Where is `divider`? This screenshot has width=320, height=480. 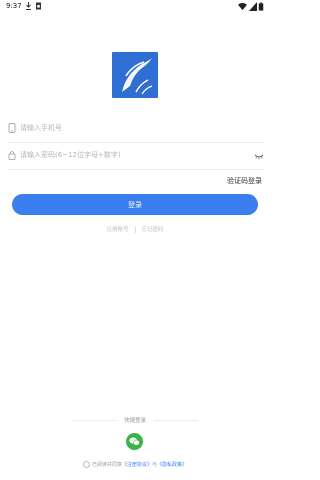
divider is located at coordinates (135, 229).